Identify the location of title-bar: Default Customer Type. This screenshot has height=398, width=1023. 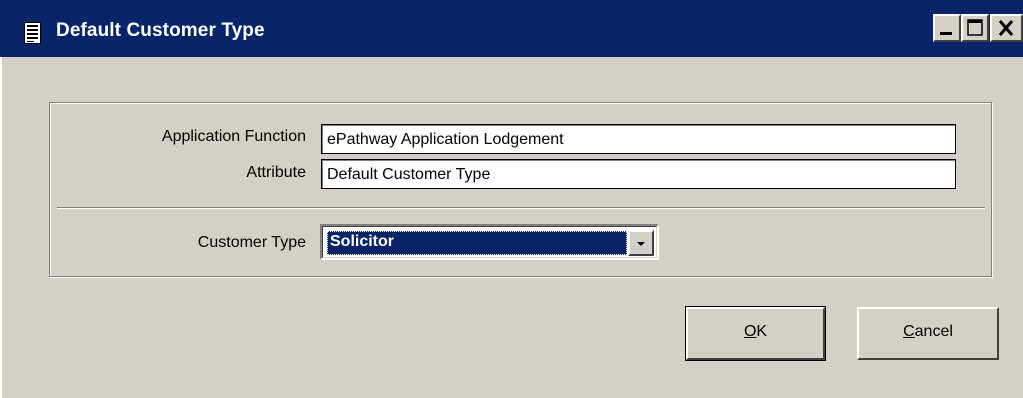
(511, 28).